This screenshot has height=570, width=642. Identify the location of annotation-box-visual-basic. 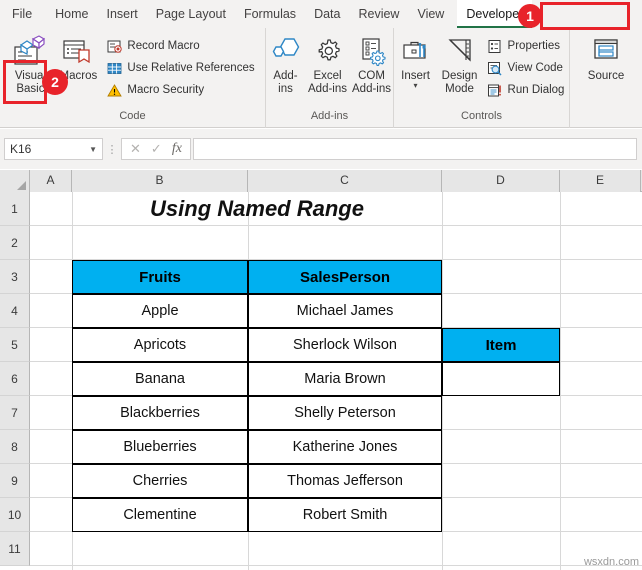
(25, 82).